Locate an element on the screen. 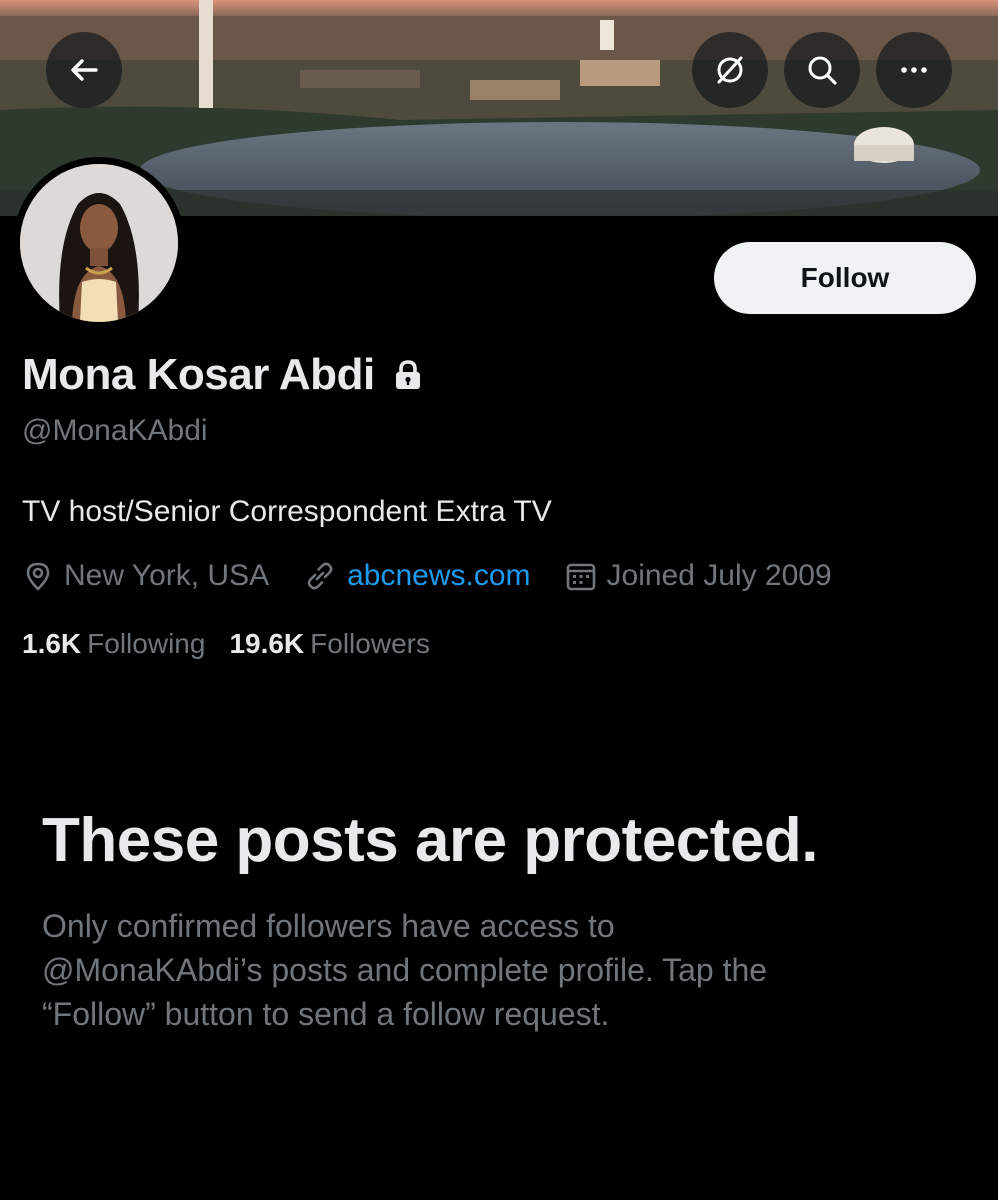  website-item: abcnews.com is located at coordinates (417, 576).